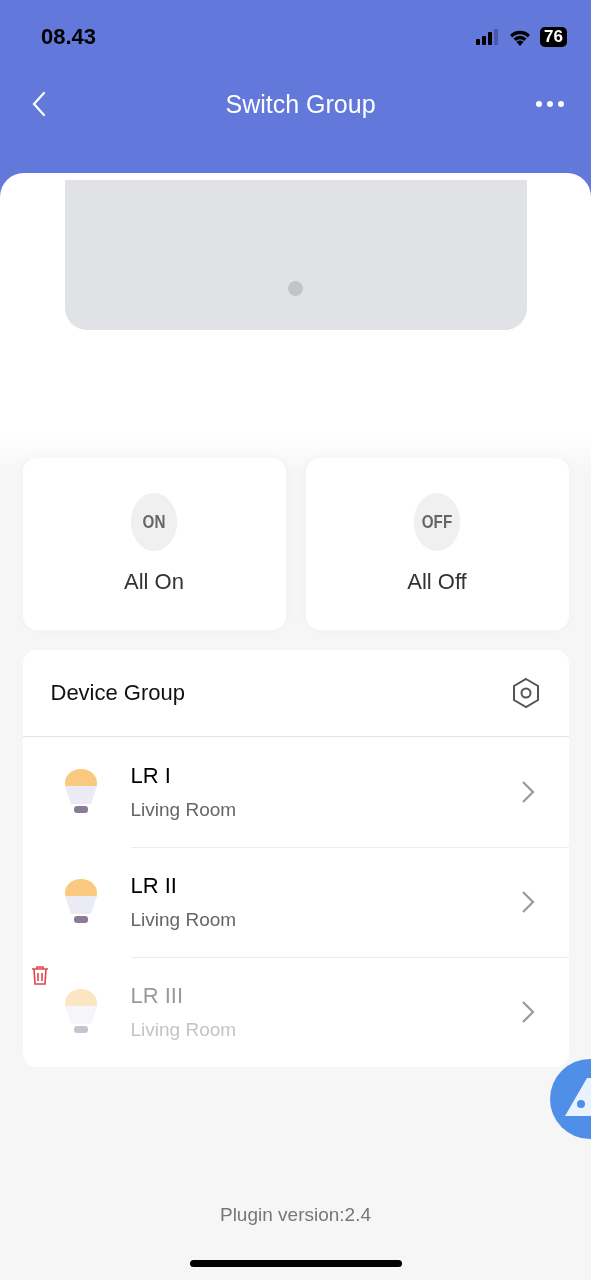 The height and width of the screenshot is (1280, 591). What do you see at coordinates (295, 792) in the screenshot?
I see `device-row: LR I Living Room` at bounding box center [295, 792].